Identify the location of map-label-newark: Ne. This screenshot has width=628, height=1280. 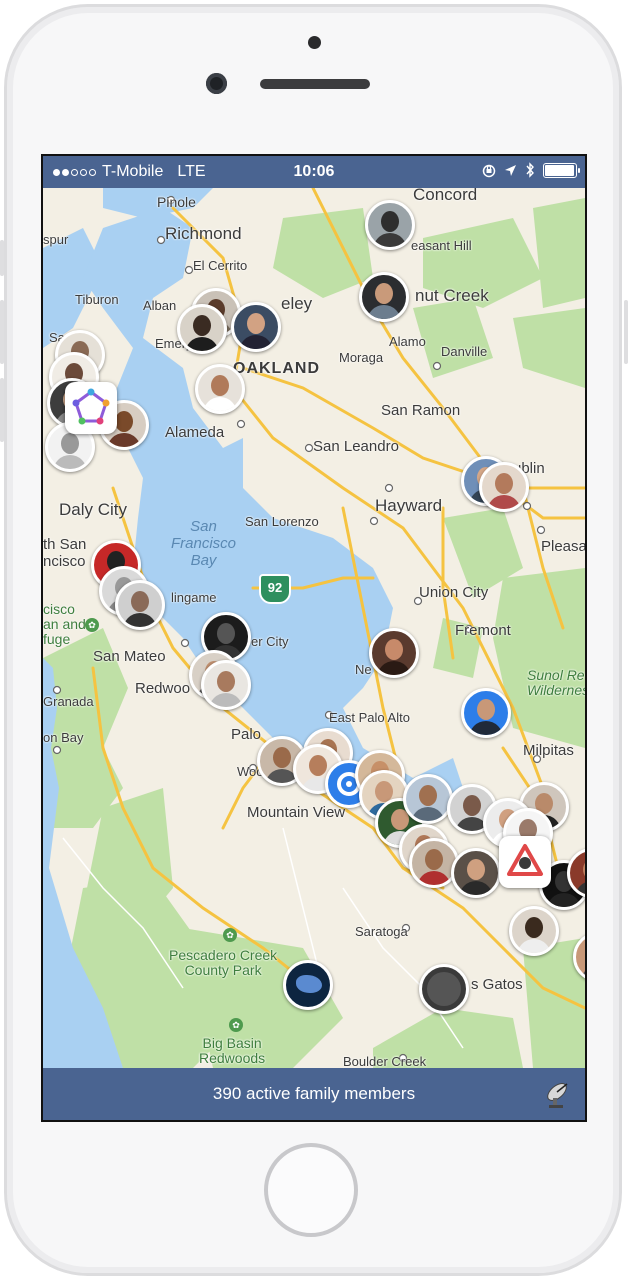
(363, 669).